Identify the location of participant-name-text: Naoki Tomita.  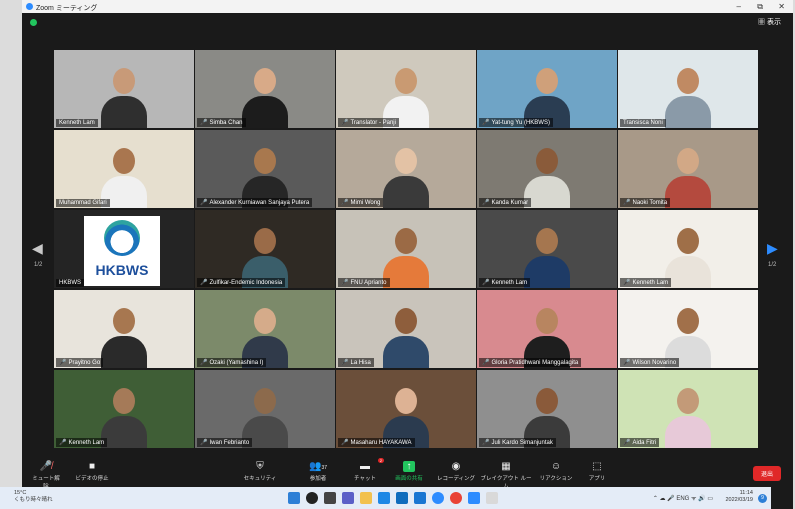
(650, 203).